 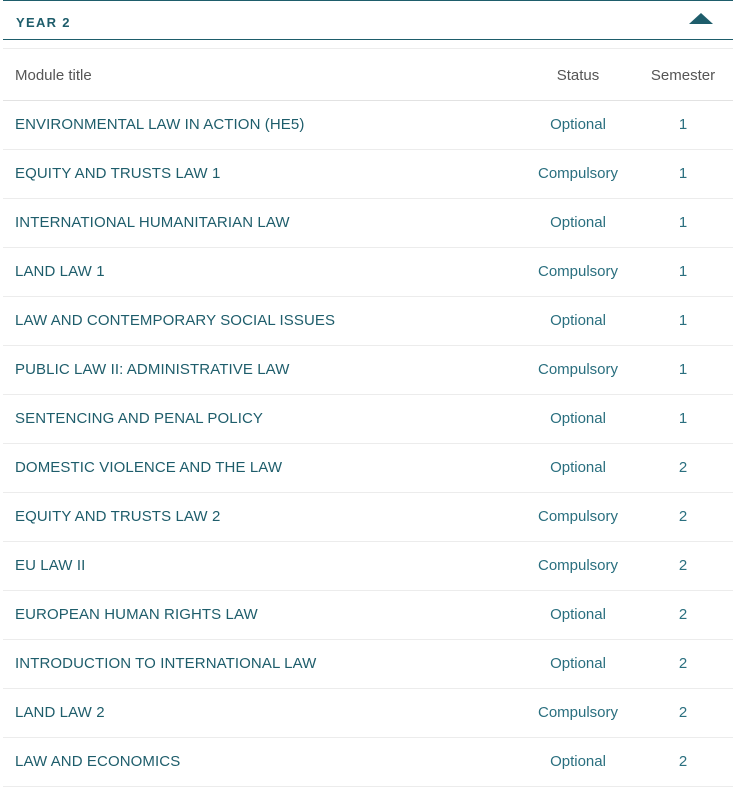 What do you see at coordinates (368, 468) in the screenshot?
I see `table-row: DOMESTIC VIOLENCE AND THE LAW Optional 2` at bounding box center [368, 468].